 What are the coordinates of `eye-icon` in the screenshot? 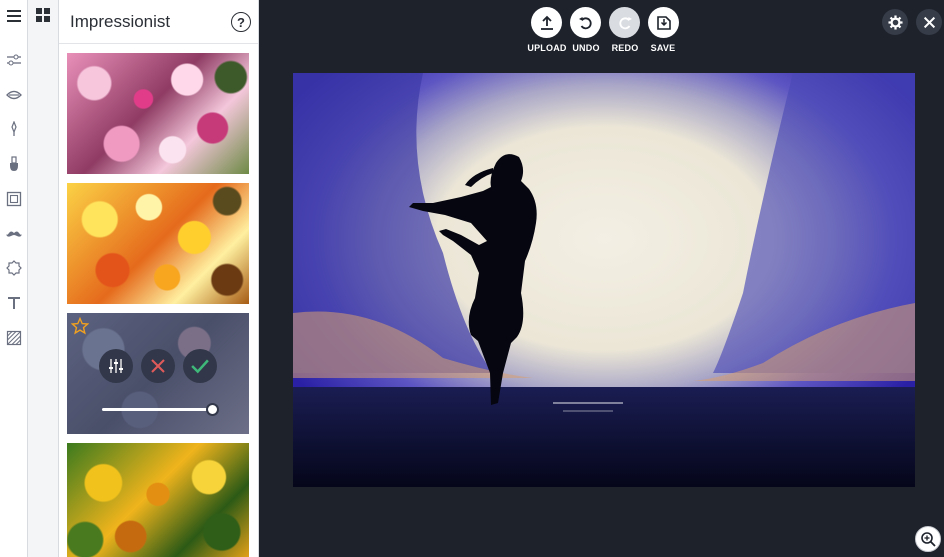 It's located at (14, 95).